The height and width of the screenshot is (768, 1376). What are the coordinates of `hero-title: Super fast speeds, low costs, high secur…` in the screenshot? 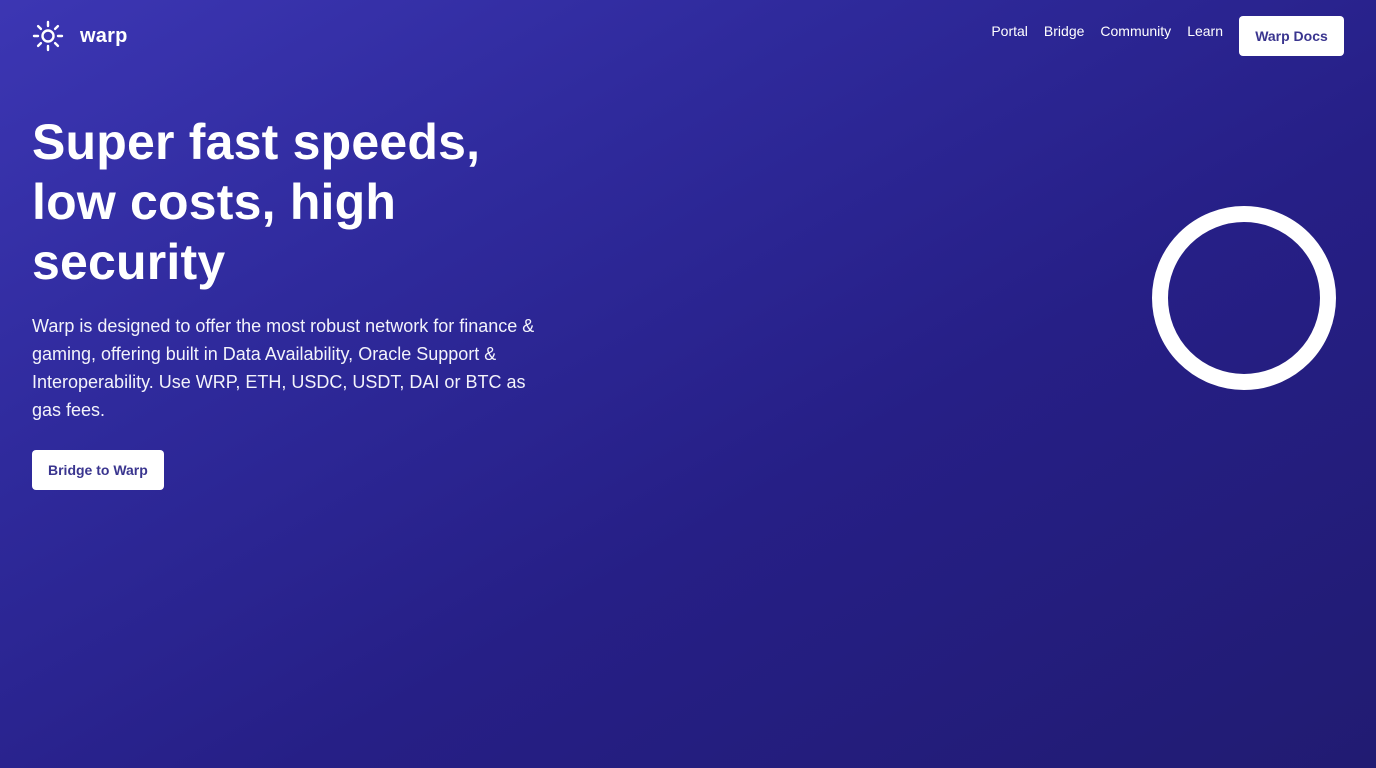 It's located at (256, 202).